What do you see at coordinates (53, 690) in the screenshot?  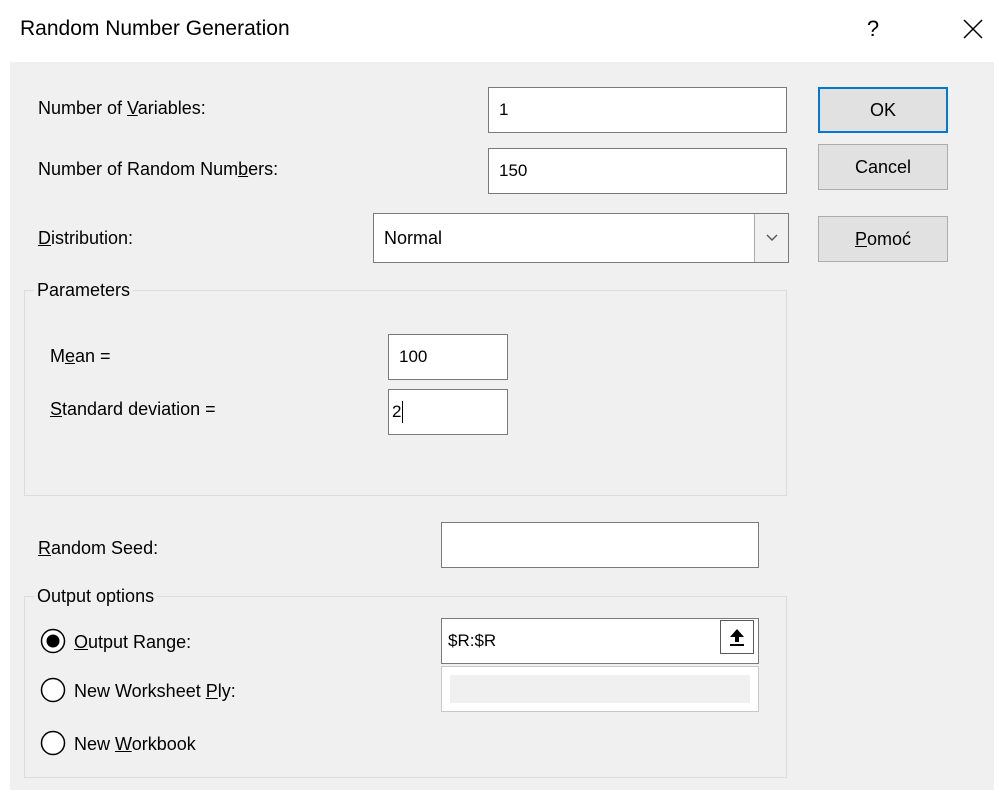 I see `new-worksheet-ply-radio` at bounding box center [53, 690].